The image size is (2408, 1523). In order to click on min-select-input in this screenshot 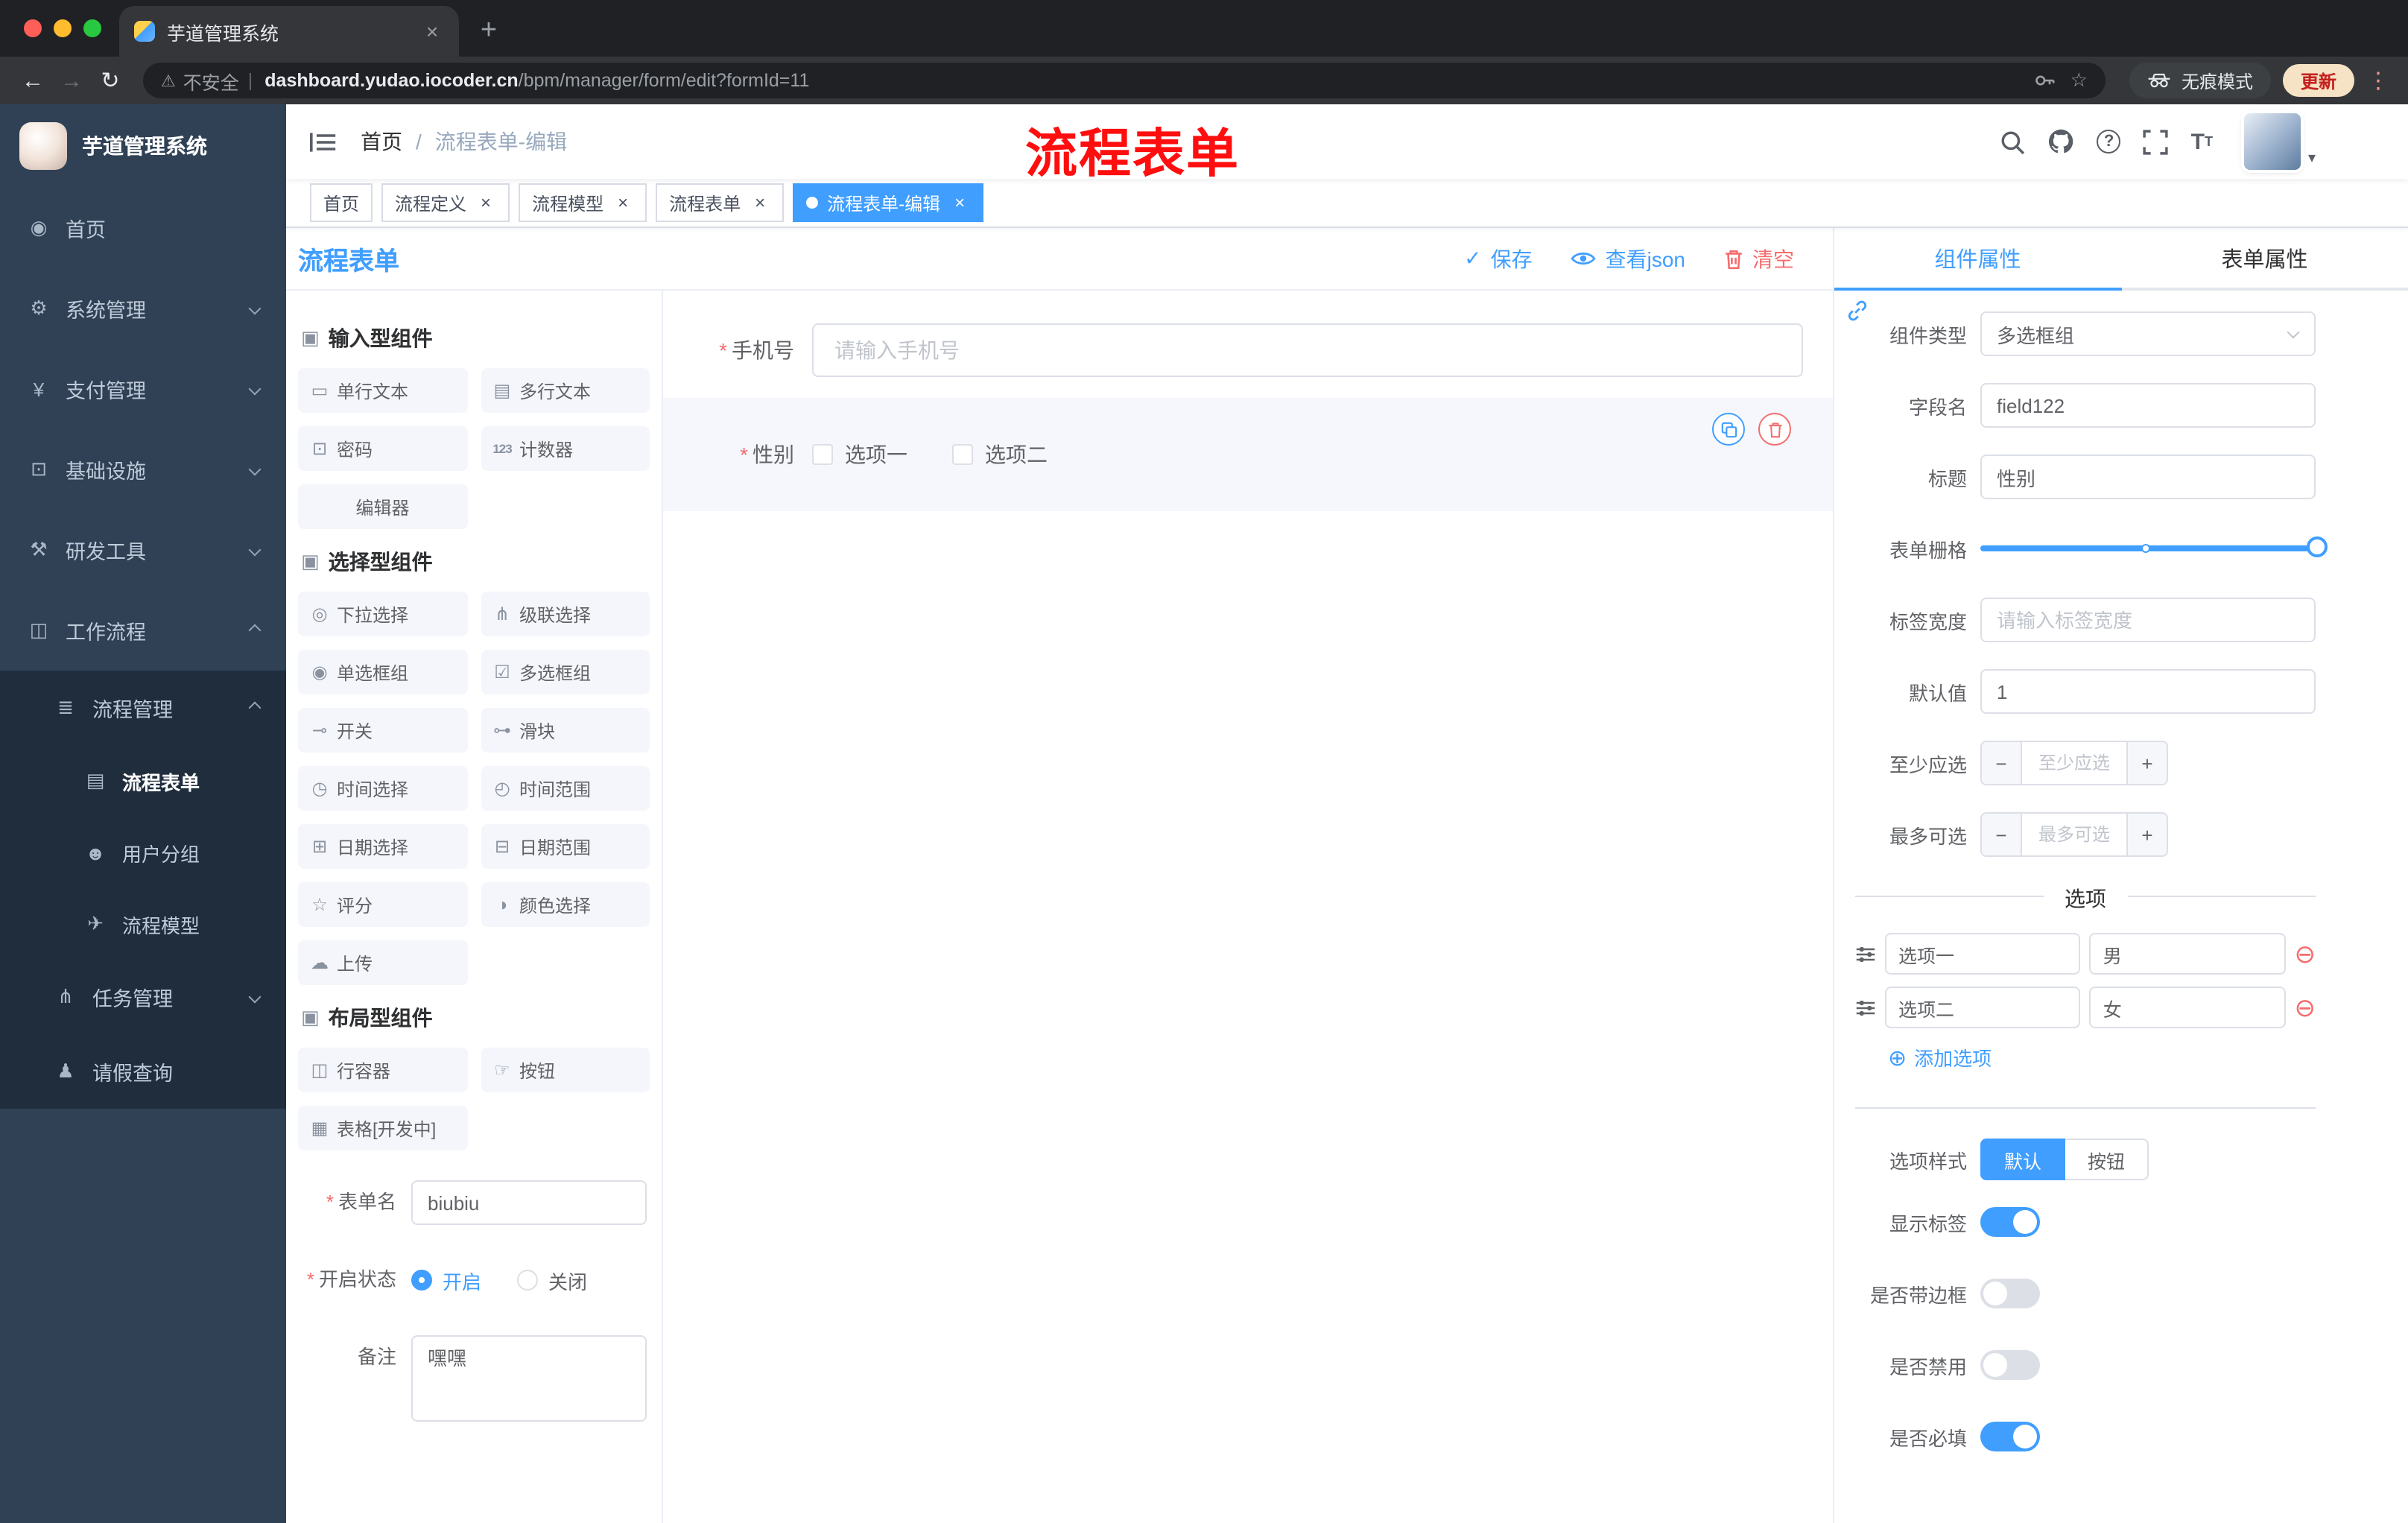, I will do `click(2074, 763)`.